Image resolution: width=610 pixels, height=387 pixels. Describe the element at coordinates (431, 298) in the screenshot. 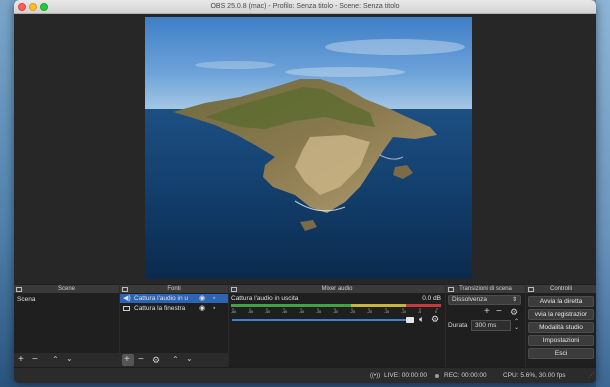

I see `mixer-level-readout: 0.0 dB` at that location.